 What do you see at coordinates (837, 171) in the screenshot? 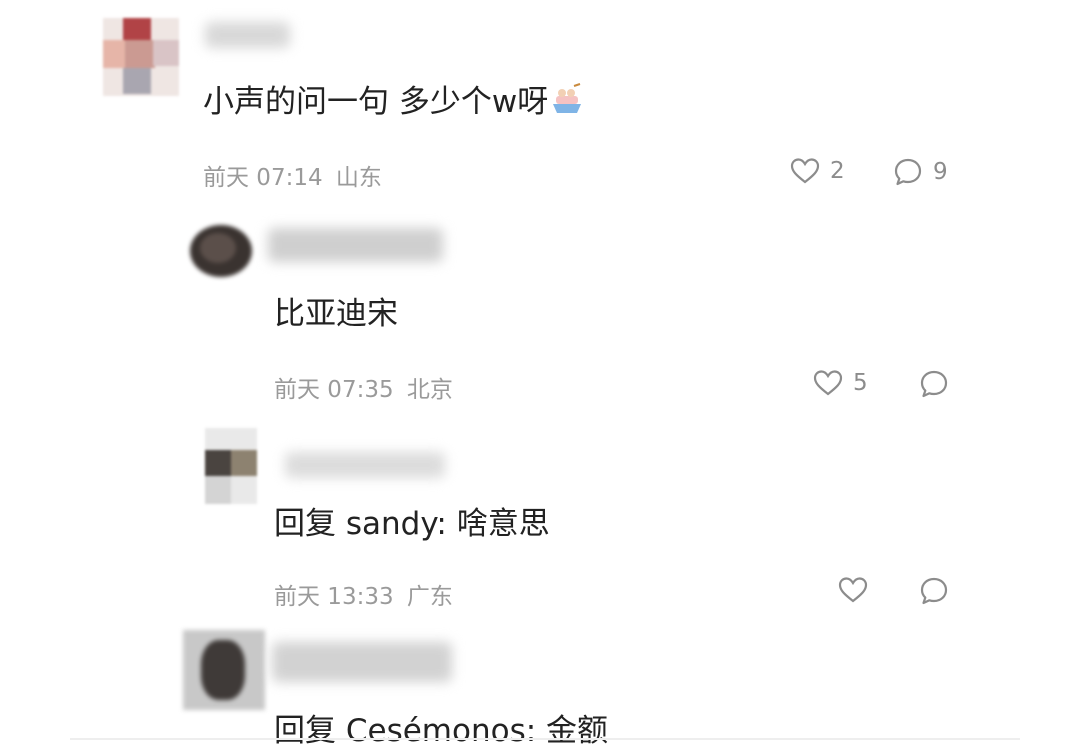
I see `like-count: 2` at bounding box center [837, 171].